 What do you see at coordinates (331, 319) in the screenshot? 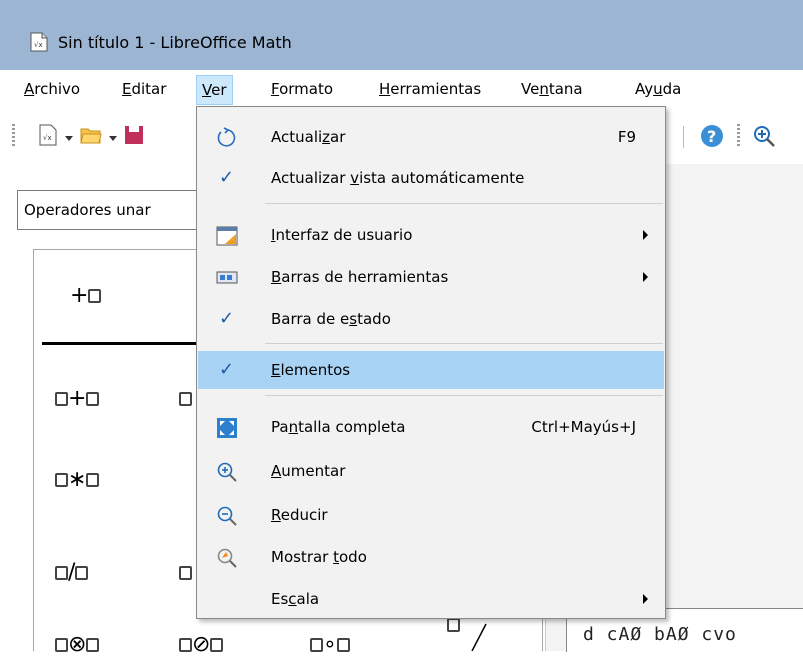
I see `menu-item-label: Barra de estado` at bounding box center [331, 319].